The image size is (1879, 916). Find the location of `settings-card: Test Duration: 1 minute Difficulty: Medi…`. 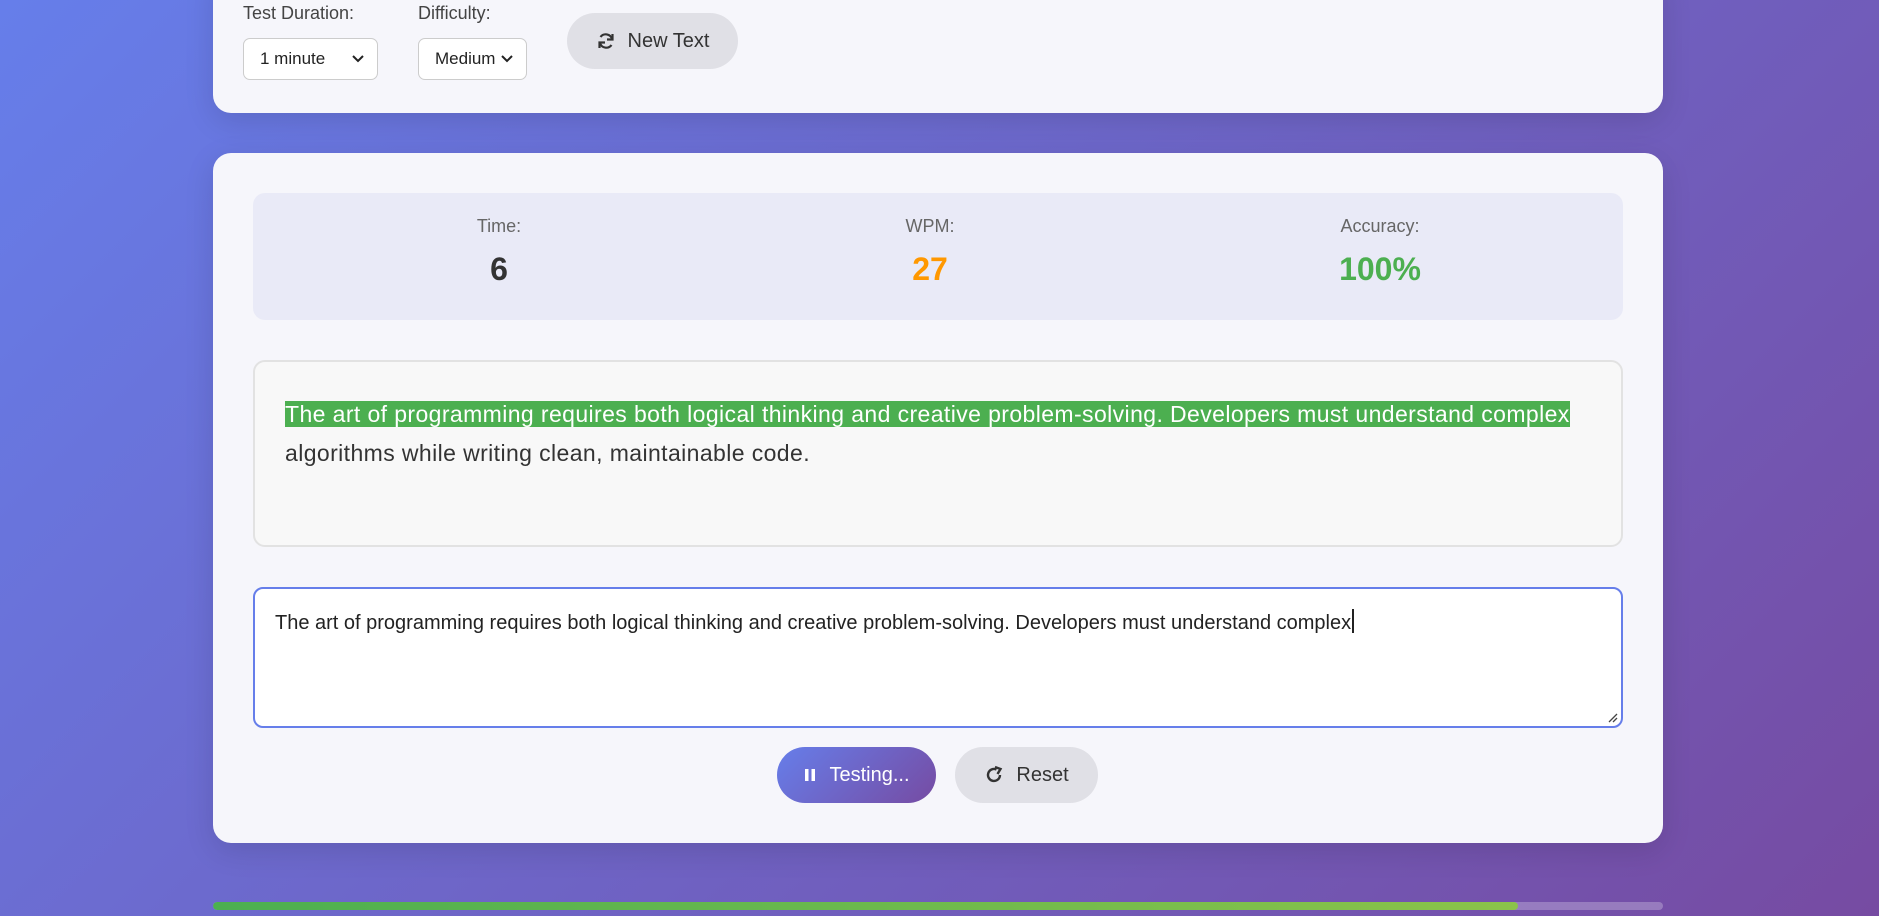

settings-card: Test Duration: 1 minute Difficulty: Medi… is located at coordinates (938, 56).